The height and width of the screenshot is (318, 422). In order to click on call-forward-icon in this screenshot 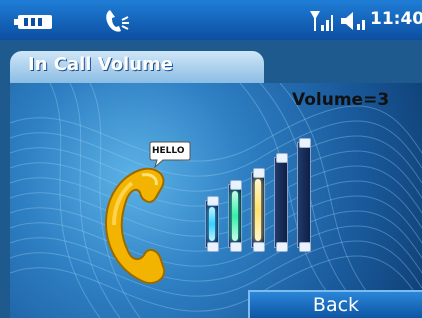, I will do `click(117, 21)`.